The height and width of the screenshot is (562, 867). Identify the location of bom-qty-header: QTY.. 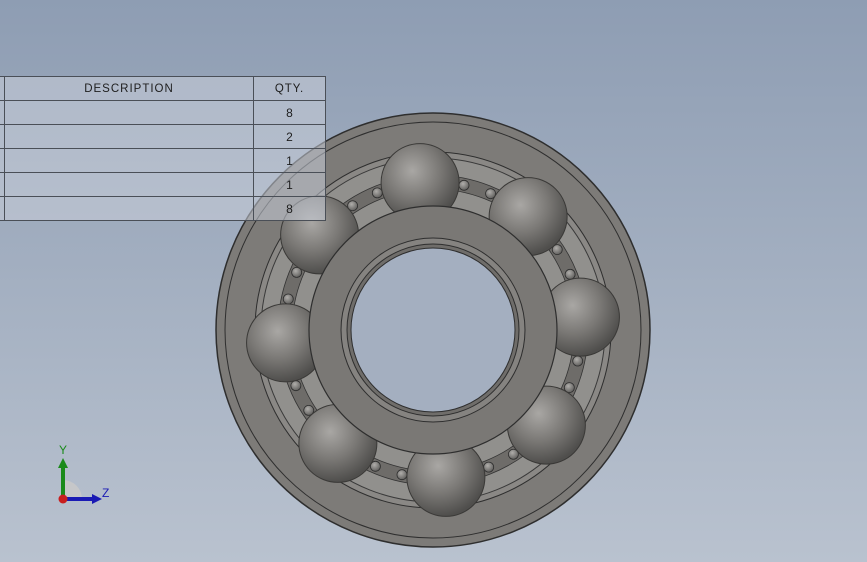
(289, 88).